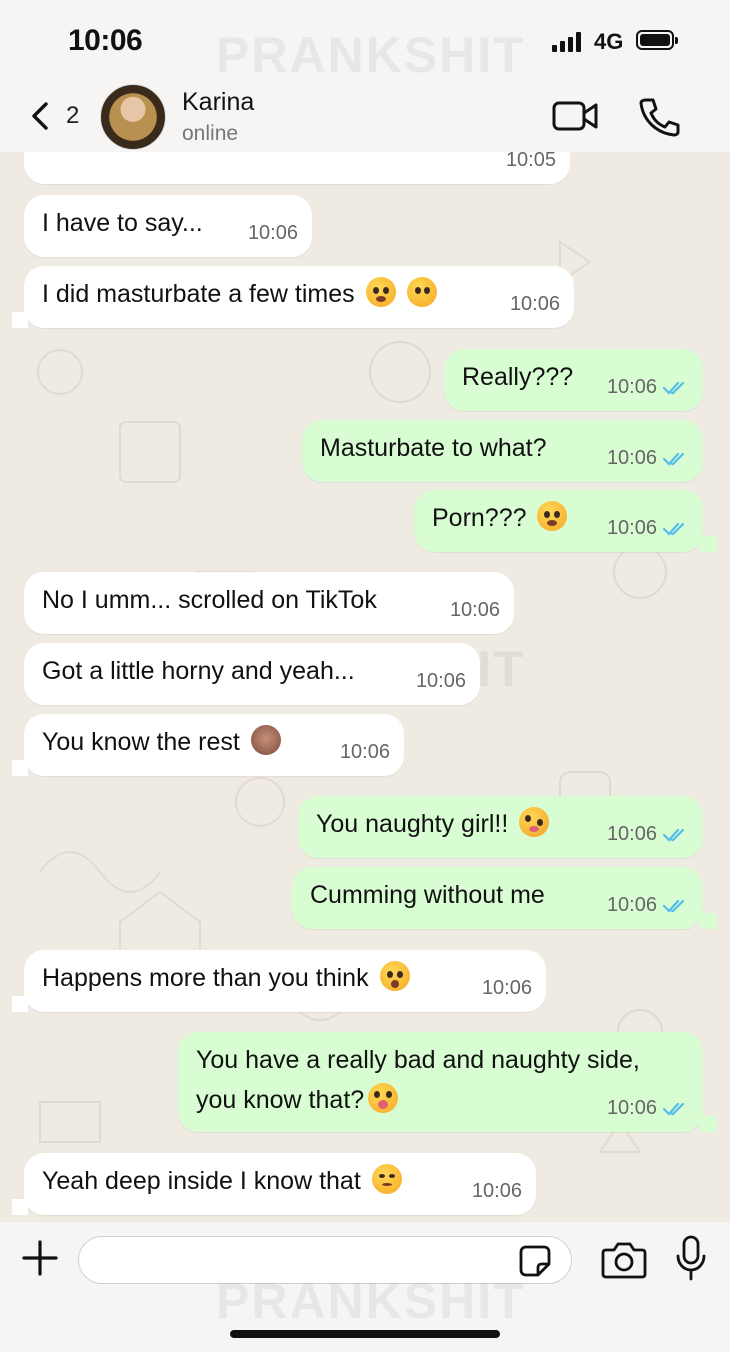  I want to click on message-bubble-incoming: 10:05, so click(297, 168).